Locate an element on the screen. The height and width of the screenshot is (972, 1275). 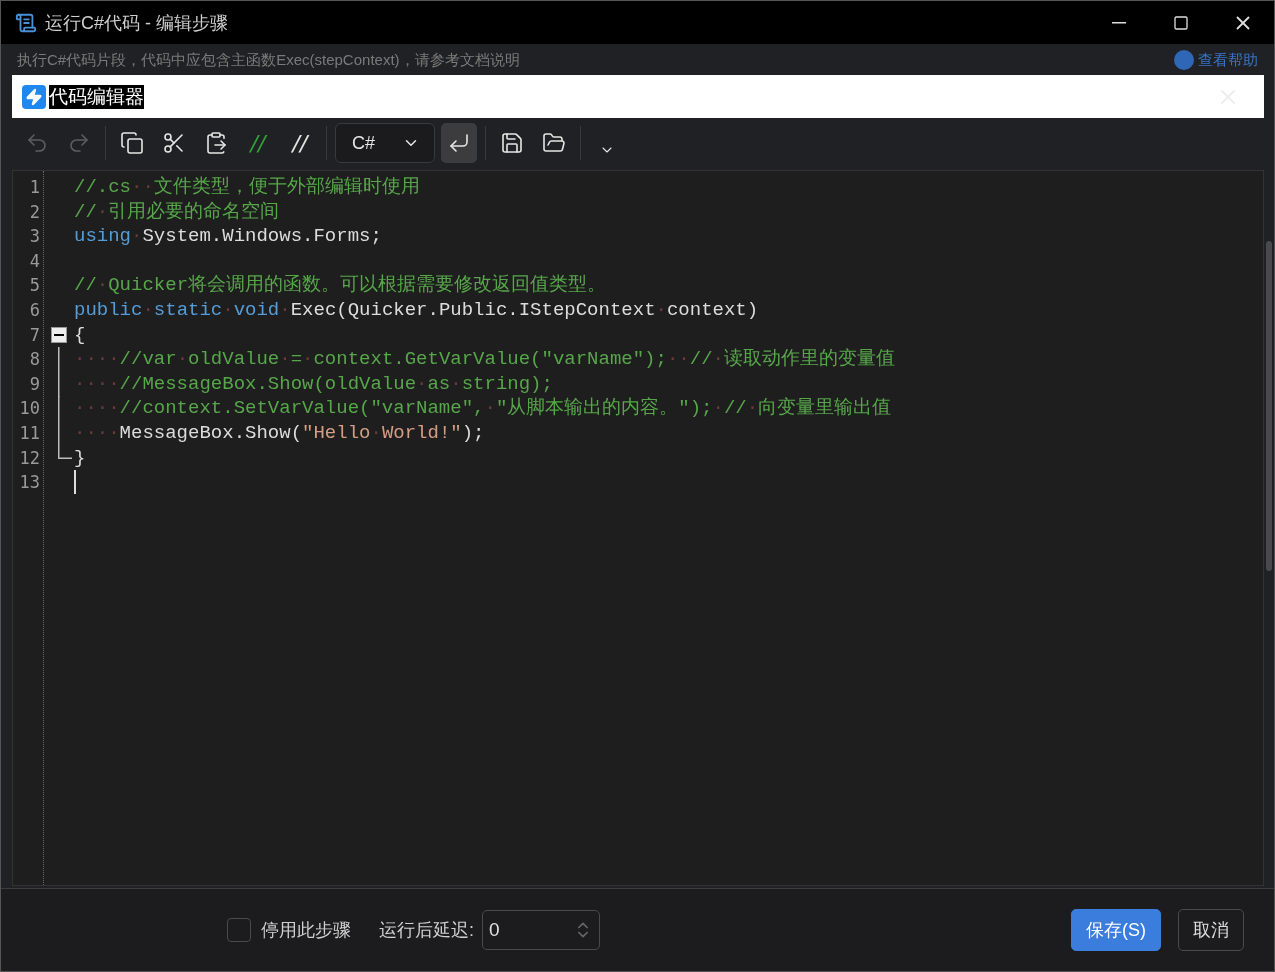
line-number: 12 is located at coordinates (29, 458).